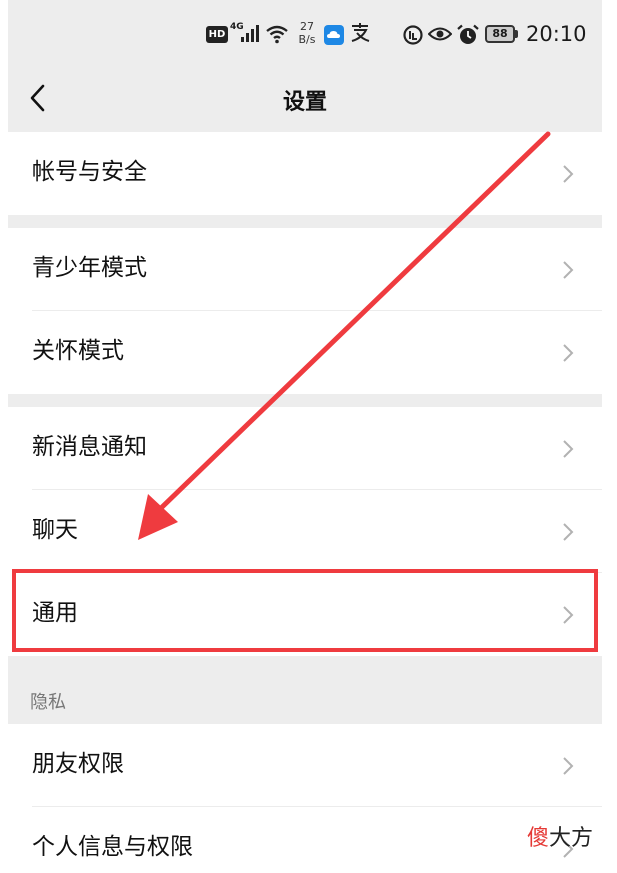 The height and width of the screenshot is (873, 617). What do you see at coordinates (305, 448) in the screenshot?
I see `settings-item-notifications: 新消息通知` at bounding box center [305, 448].